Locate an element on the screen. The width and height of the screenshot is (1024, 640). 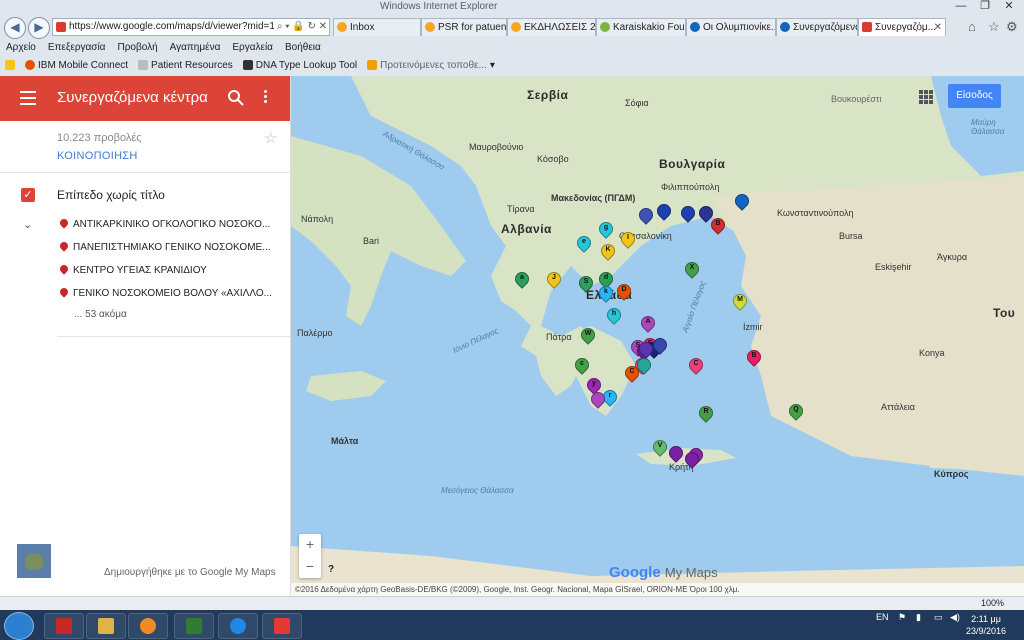
map-marker-label: B is located at coordinates (718, 223).